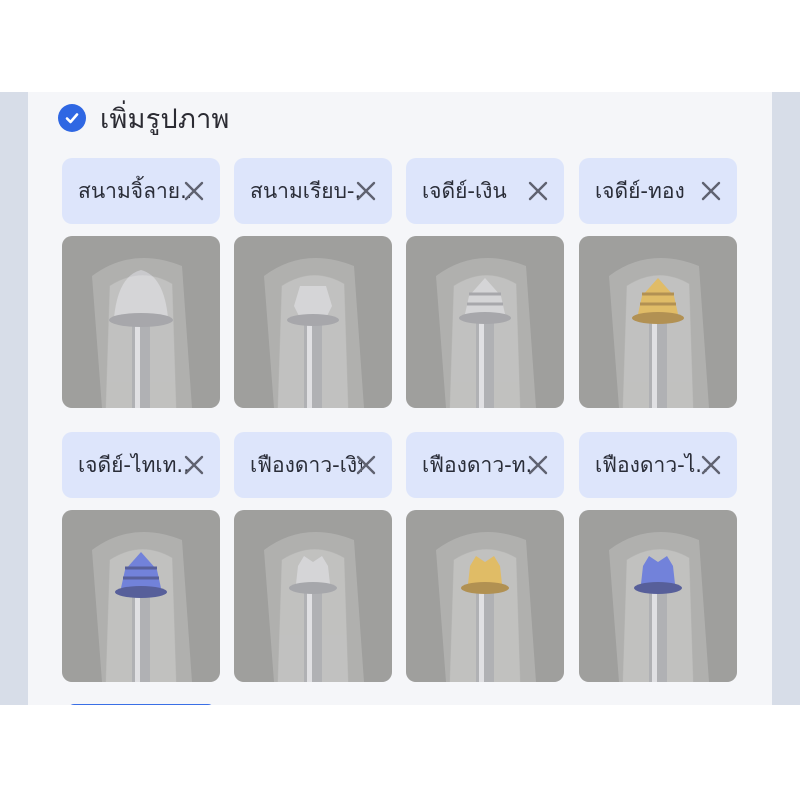  What do you see at coordinates (640, 190) in the screenshot?
I see `option-chip-label: เจดีย์-ทอง` at bounding box center [640, 190].